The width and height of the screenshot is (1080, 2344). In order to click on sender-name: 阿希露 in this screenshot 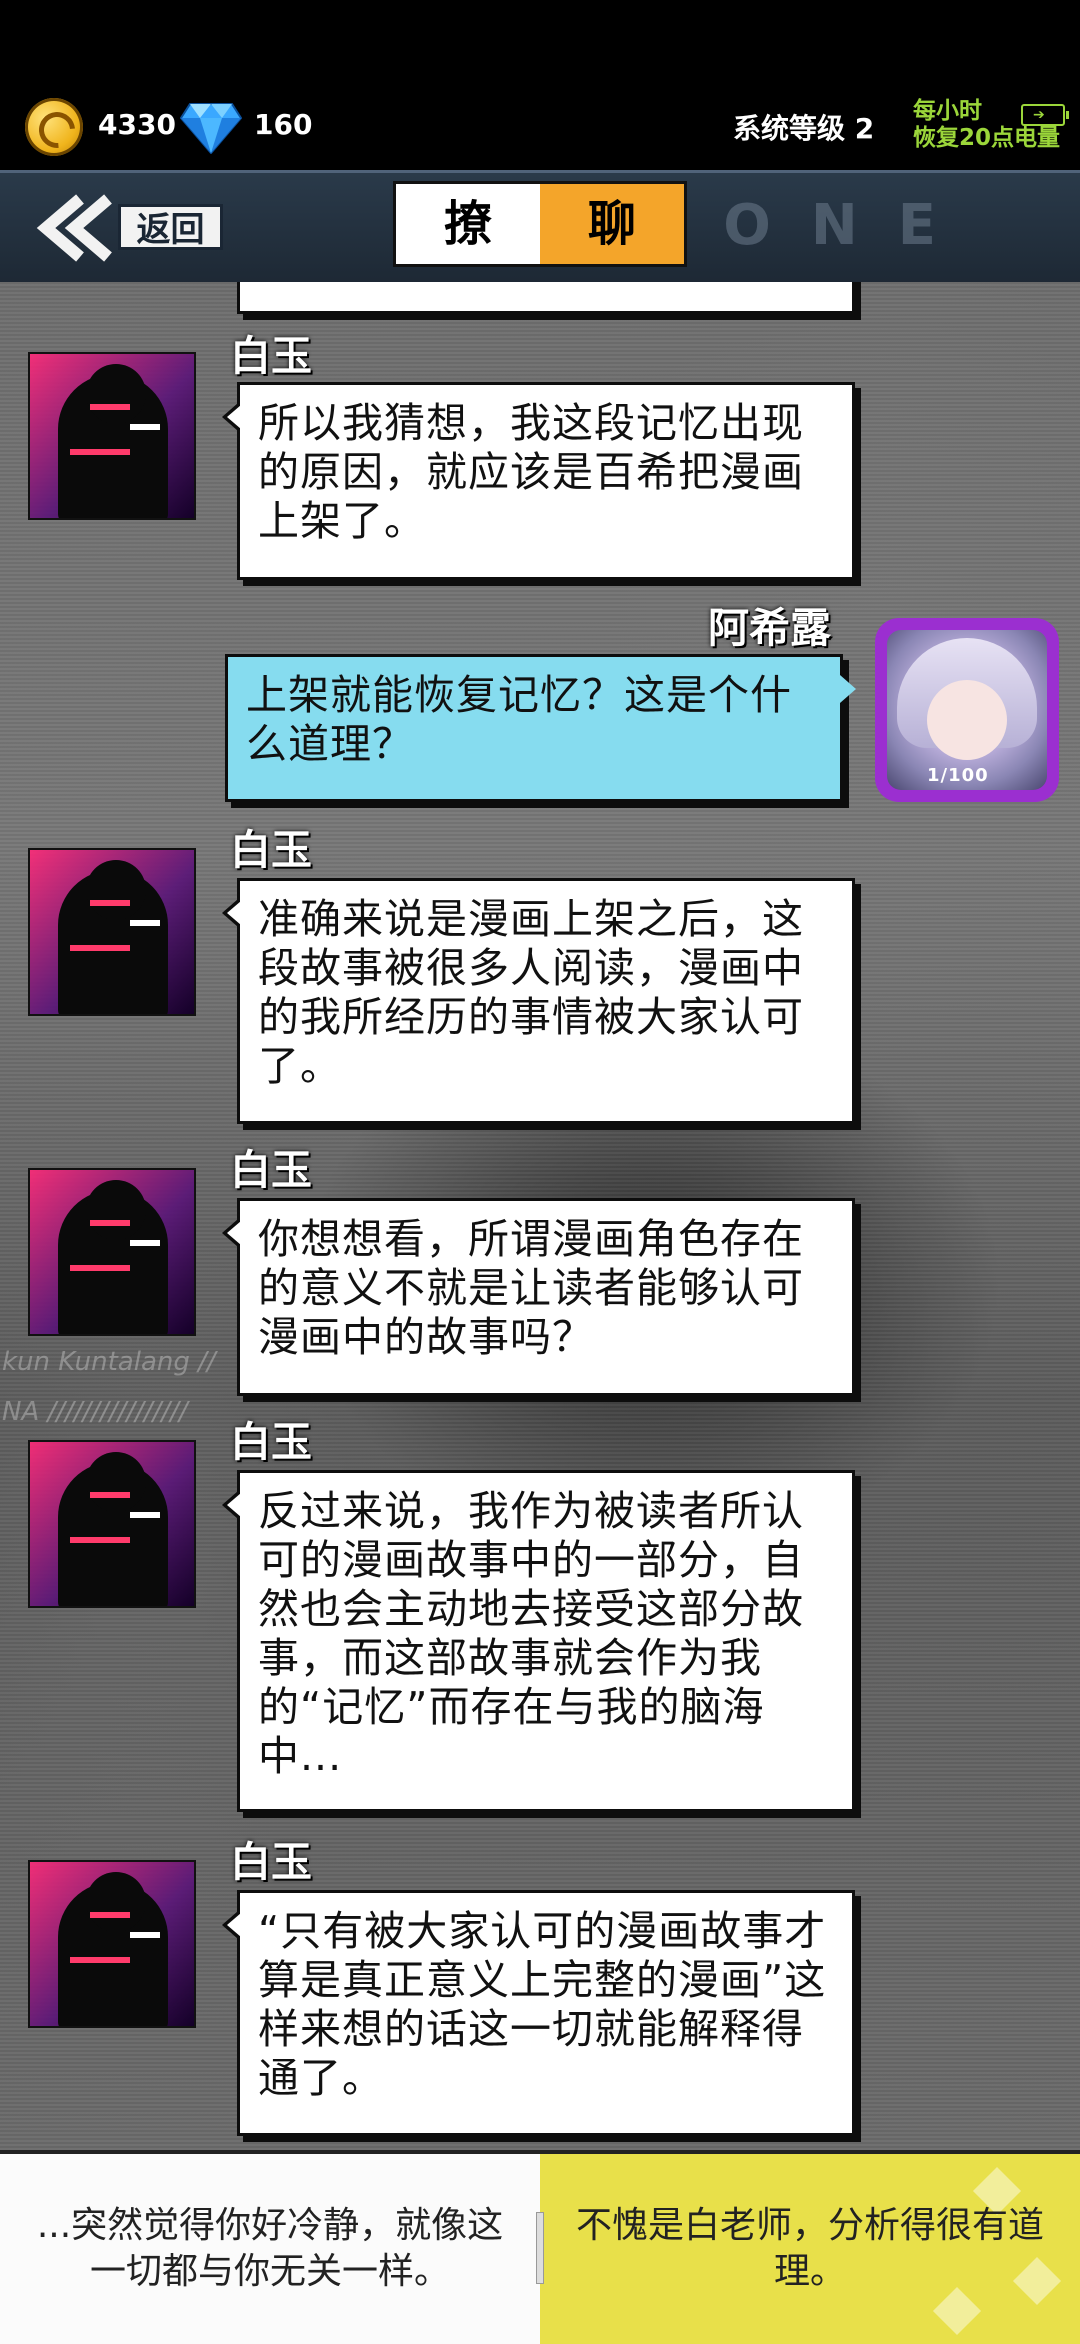, I will do `click(769, 628)`.